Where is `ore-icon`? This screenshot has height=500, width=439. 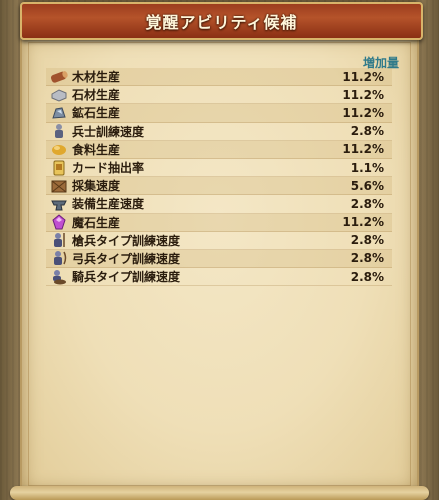
ore-icon is located at coordinates (59, 113).